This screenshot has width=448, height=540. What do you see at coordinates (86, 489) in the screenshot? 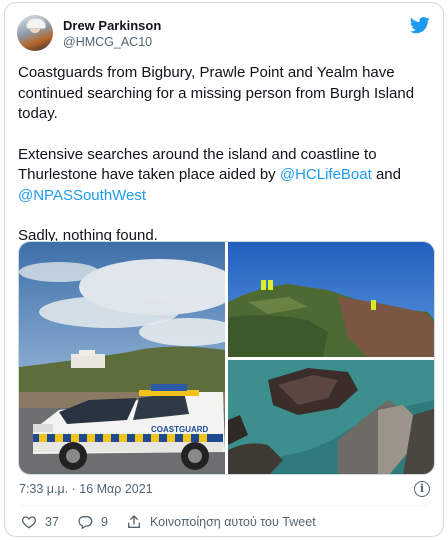
I see `timestamp: 7:33 μ.μ. · 16 Μαρ 2021` at bounding box center [86, 489].